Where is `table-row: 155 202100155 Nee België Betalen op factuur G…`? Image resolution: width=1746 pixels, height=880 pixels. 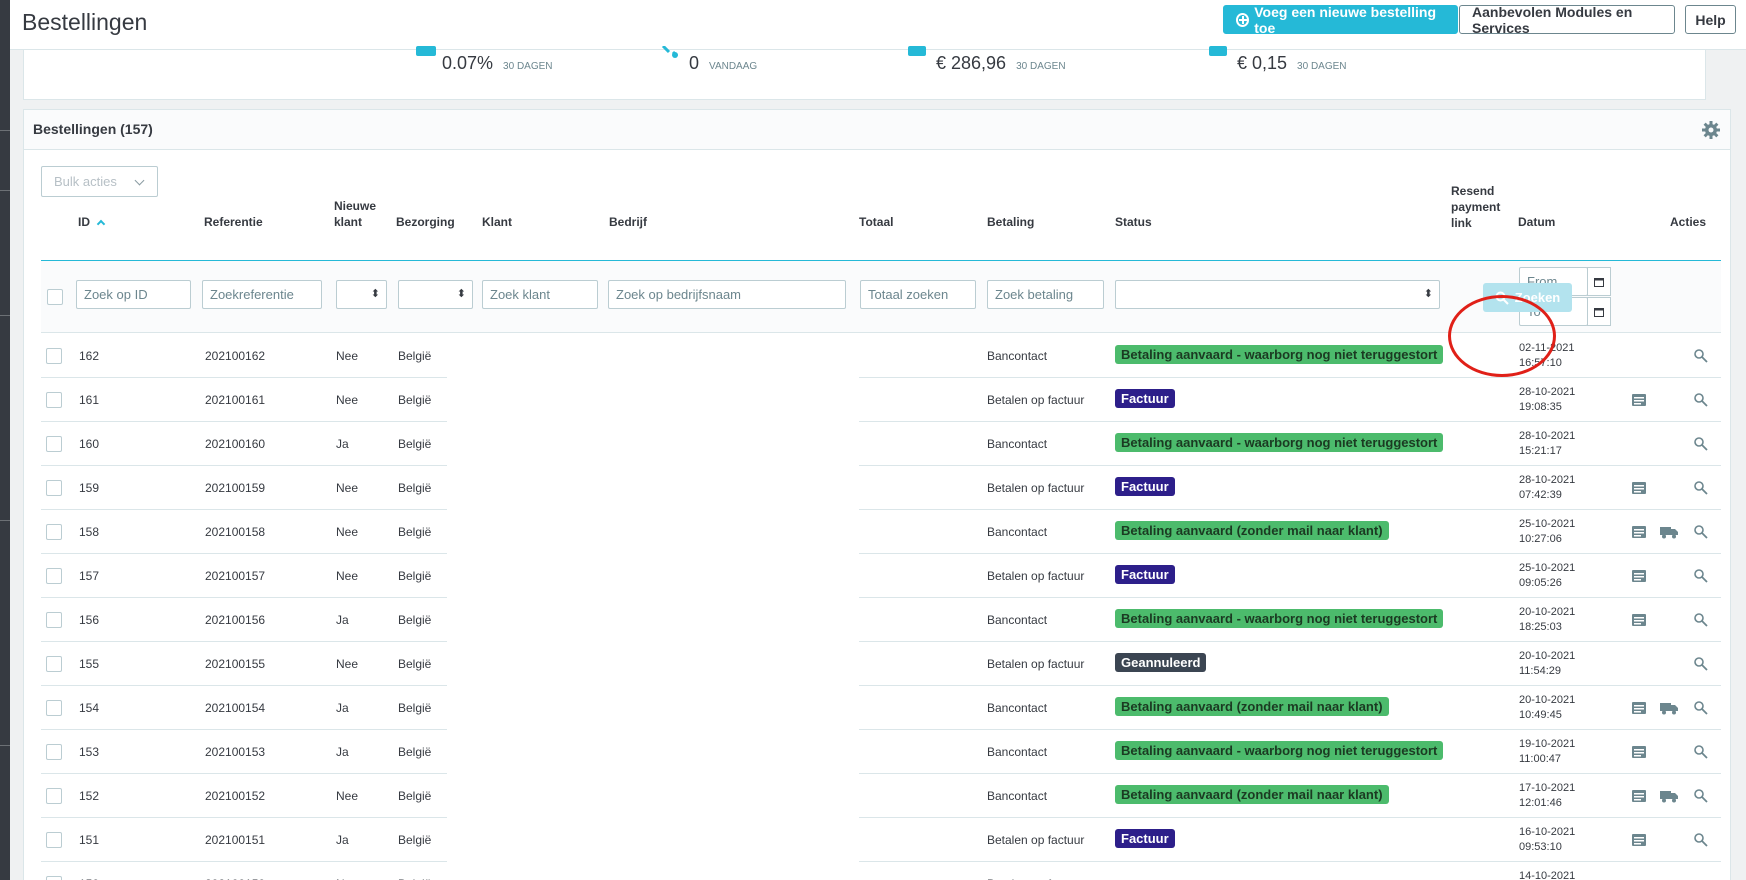 table-row: 155 202100155 Nee België Betalen op factuur G… is located at coordinates (881, 664).